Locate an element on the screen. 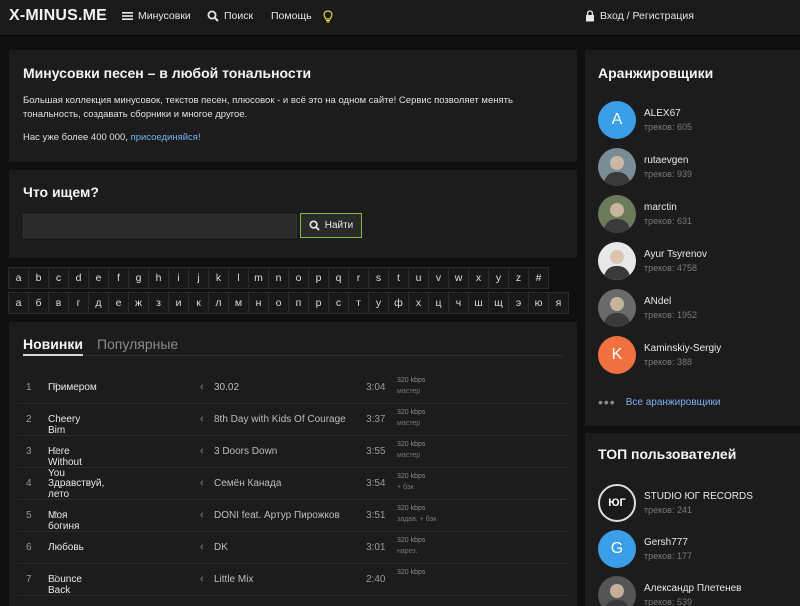 This screenshot has height=606, width=800. latin-letter: m is located at coordinates (258, 278).